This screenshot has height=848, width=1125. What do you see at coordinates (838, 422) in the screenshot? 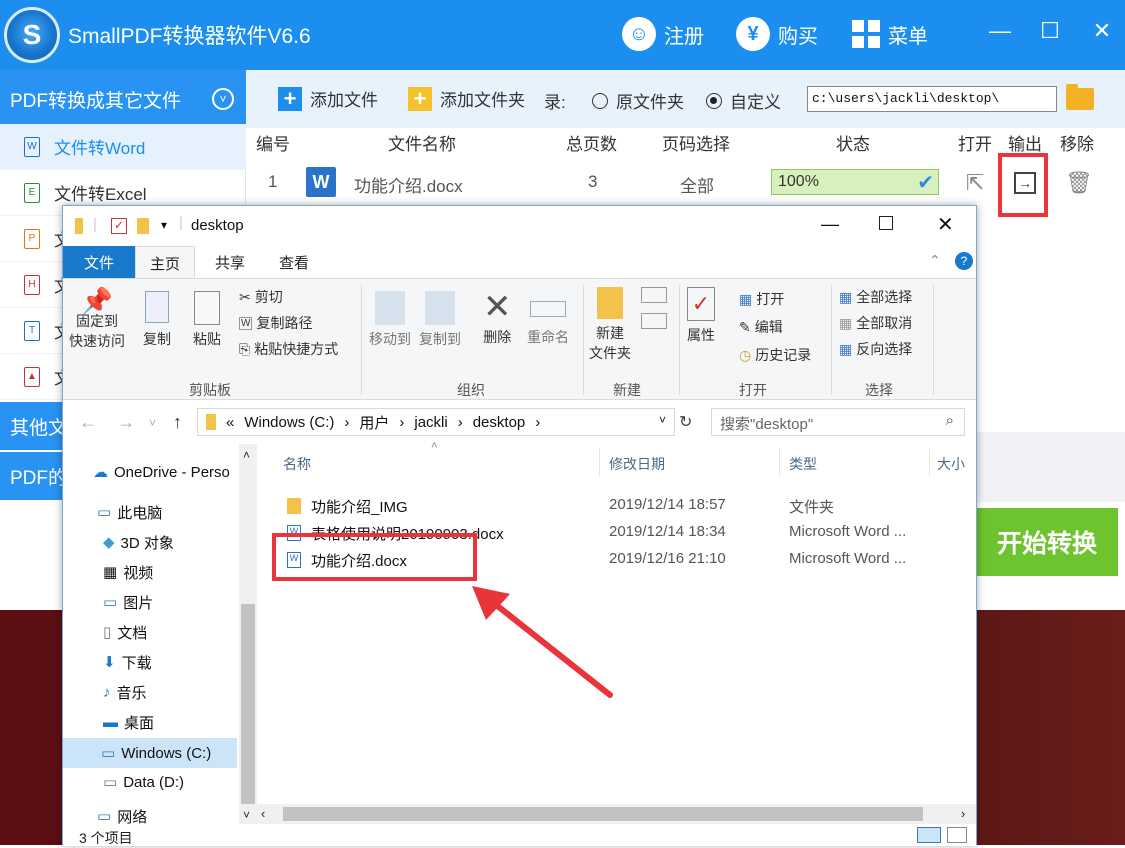
I see `search-input: 搜索"desktop" ⌕` at bounding box center [838, 422].